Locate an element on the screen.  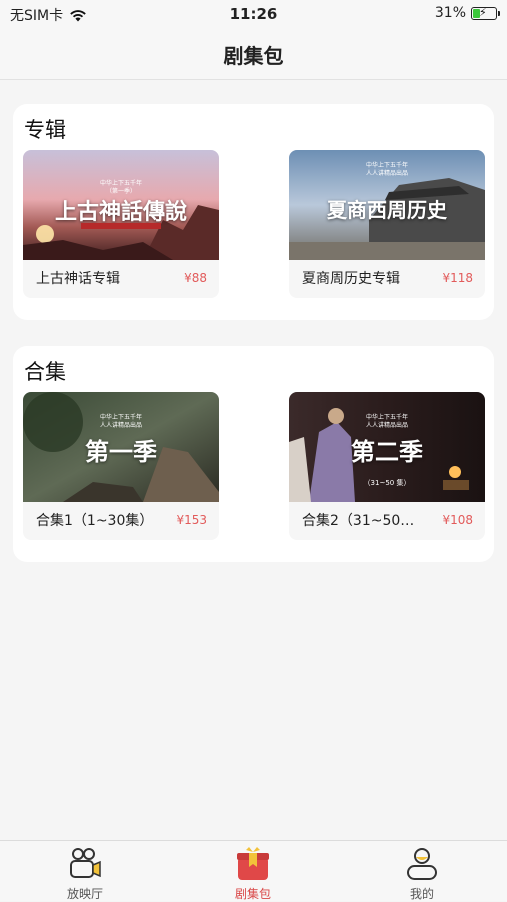
tab-screening-hall: 放映厅 is located at coordinates (85, 873).